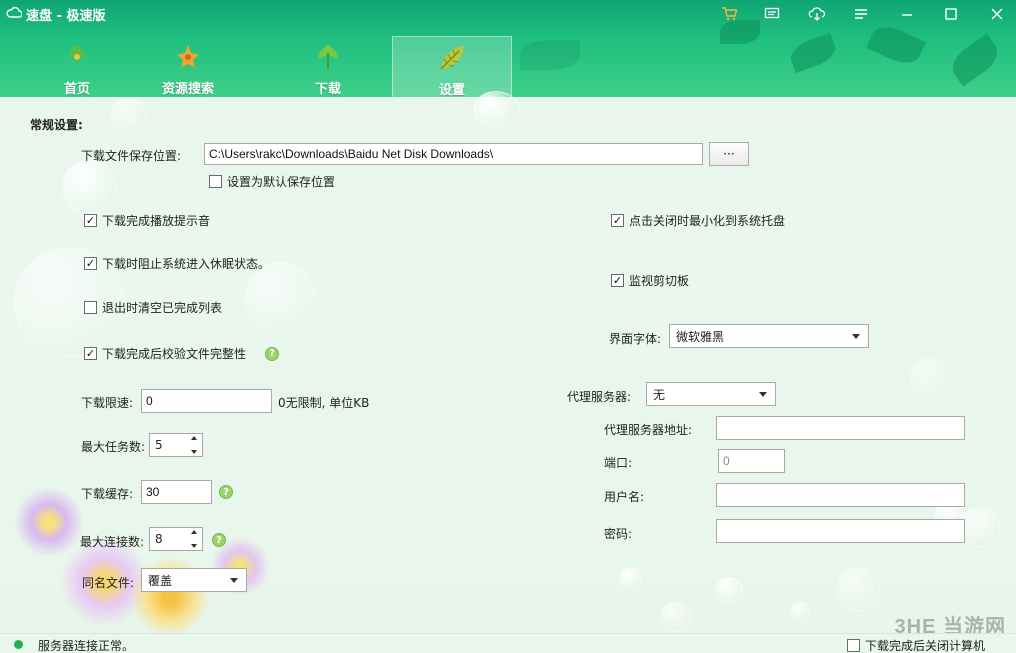 The width and height of the screenshot is (1016, 653). Describe the element at coordinates (711, 394) in the screenshot. I see `proxy-select: 无` at that location.